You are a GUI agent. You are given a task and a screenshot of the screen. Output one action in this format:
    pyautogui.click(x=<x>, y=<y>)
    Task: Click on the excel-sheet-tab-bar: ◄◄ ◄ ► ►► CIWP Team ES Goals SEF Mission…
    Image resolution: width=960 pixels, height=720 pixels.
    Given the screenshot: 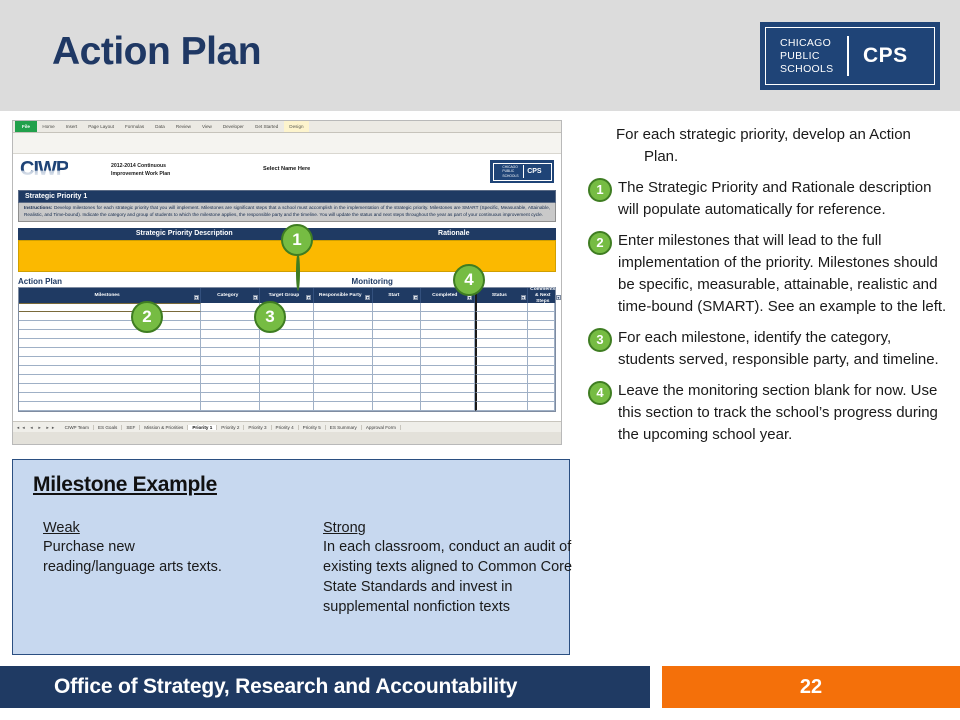 What is the action you would take?
    pyautogui.click(x=287, y=426)
    